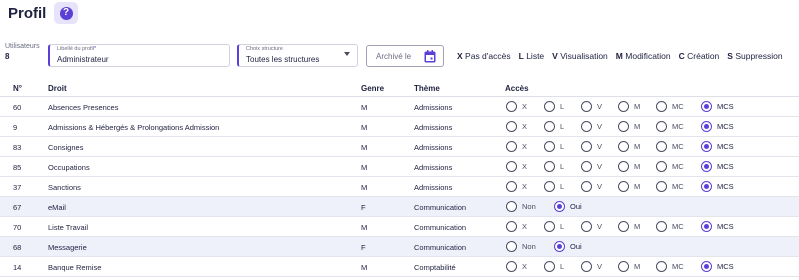  I want to click on calendar-icon, so click(430, 56).